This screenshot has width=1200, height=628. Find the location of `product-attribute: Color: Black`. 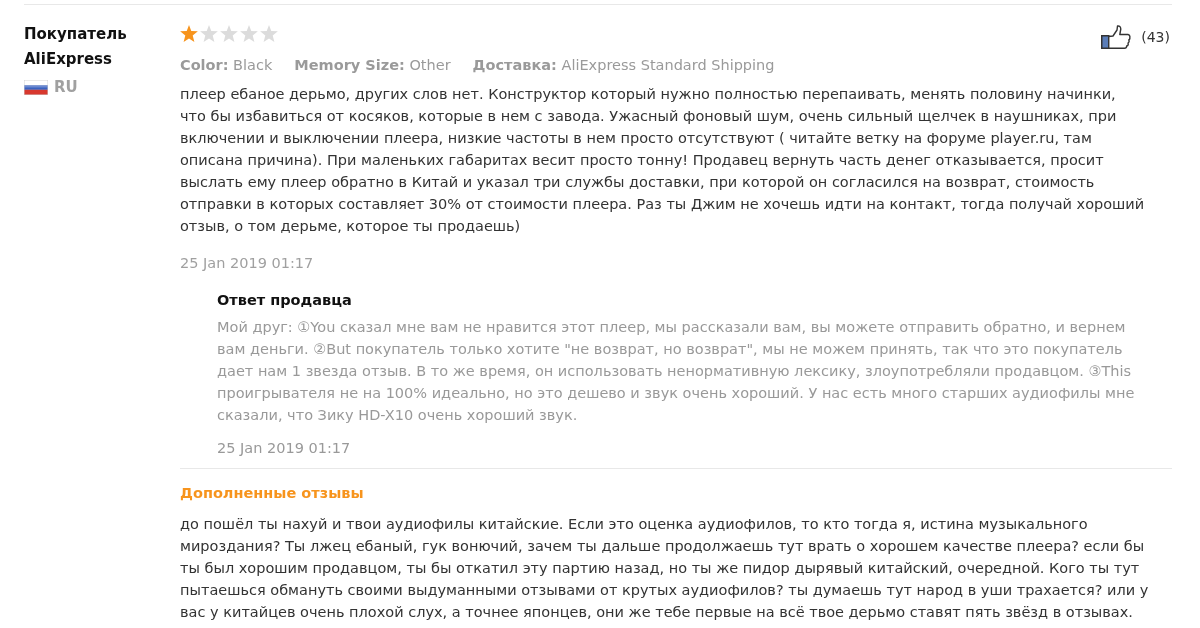

product-attribute: Color: Black is located at coordinates (226, 65).